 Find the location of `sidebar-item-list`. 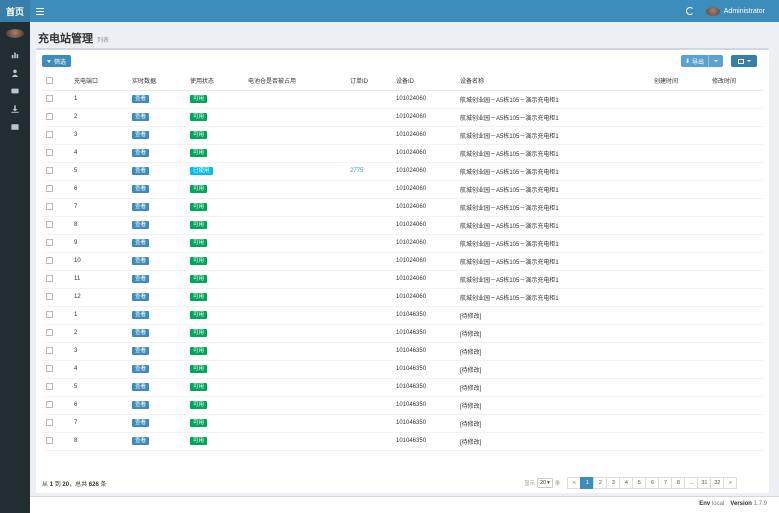

sidebar-item-list is located at coordinates (15, 127).